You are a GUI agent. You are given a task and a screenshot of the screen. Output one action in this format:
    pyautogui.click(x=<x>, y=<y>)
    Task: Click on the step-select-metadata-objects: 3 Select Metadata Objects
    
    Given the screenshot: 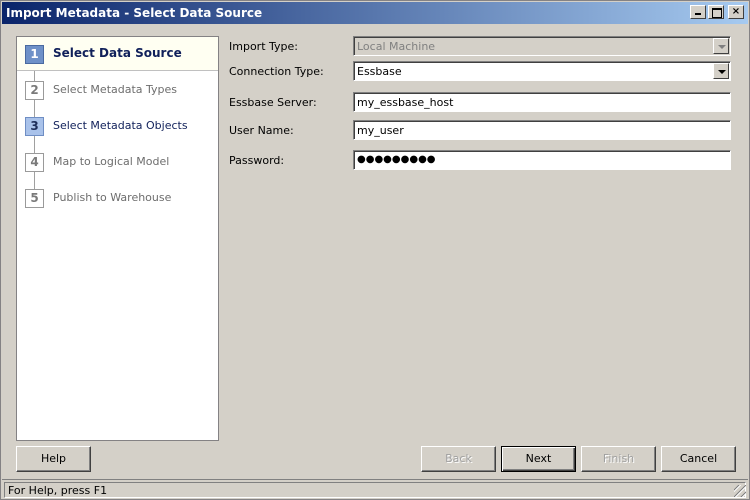 What is the action you would take?
    pyautogui.click(x=117, y=126)
    